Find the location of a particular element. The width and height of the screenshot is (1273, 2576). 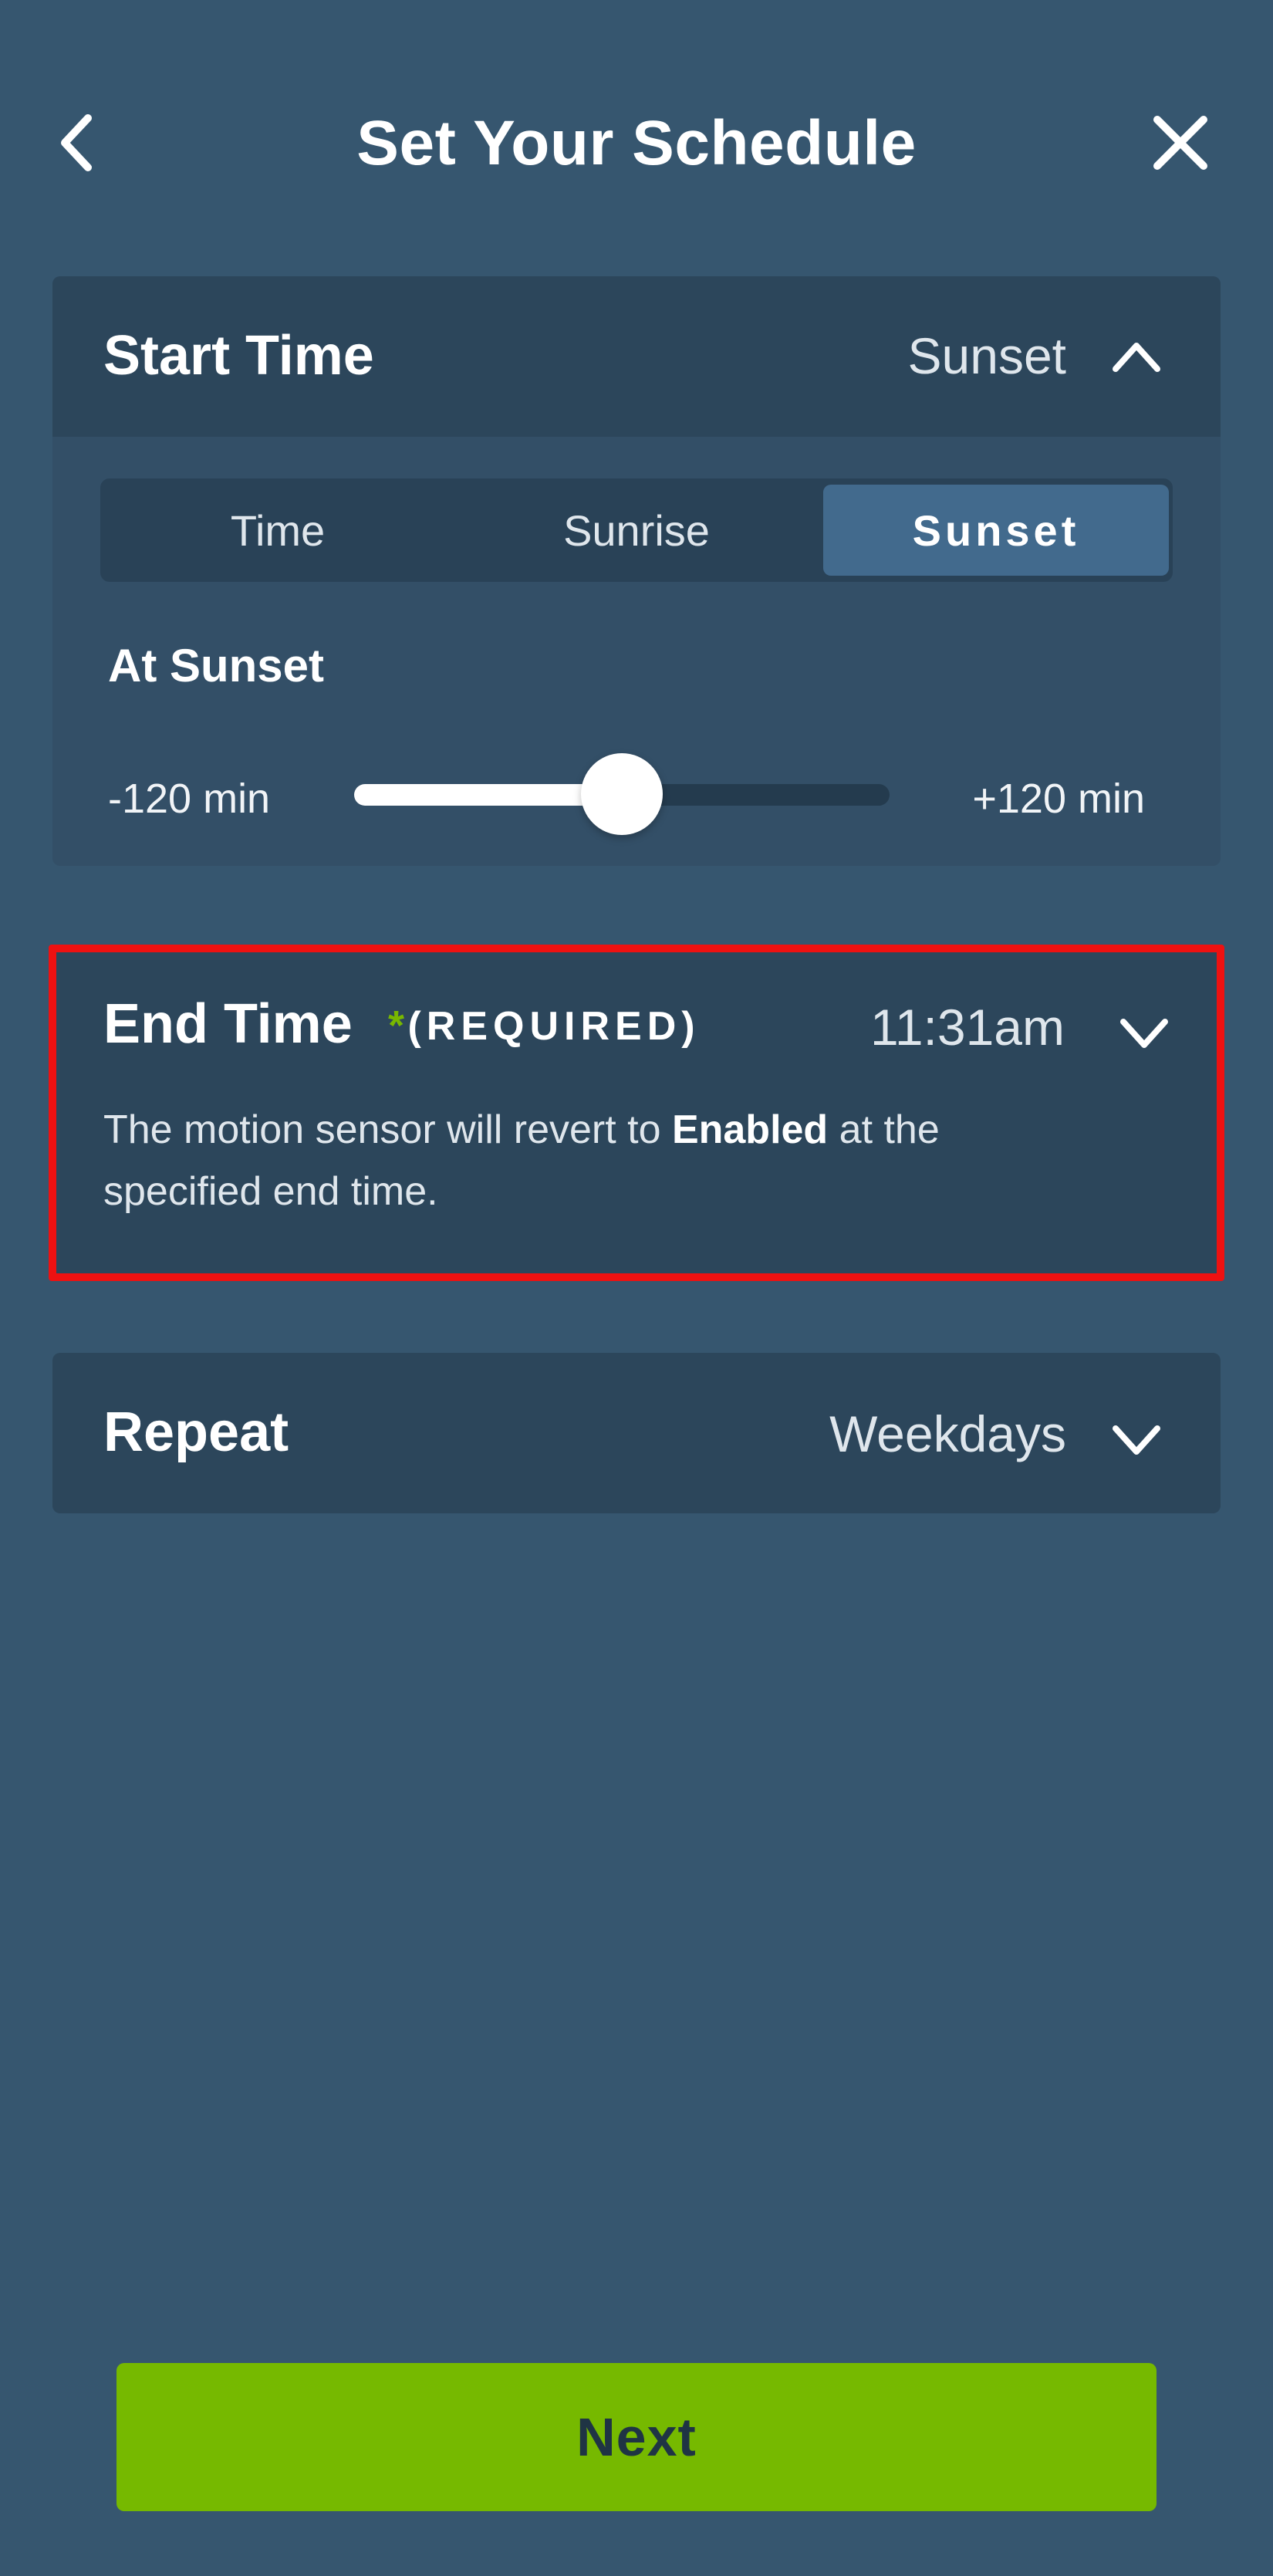

desc-text-before: The motion sensor will revert to is located at coordinates (387, 1129).